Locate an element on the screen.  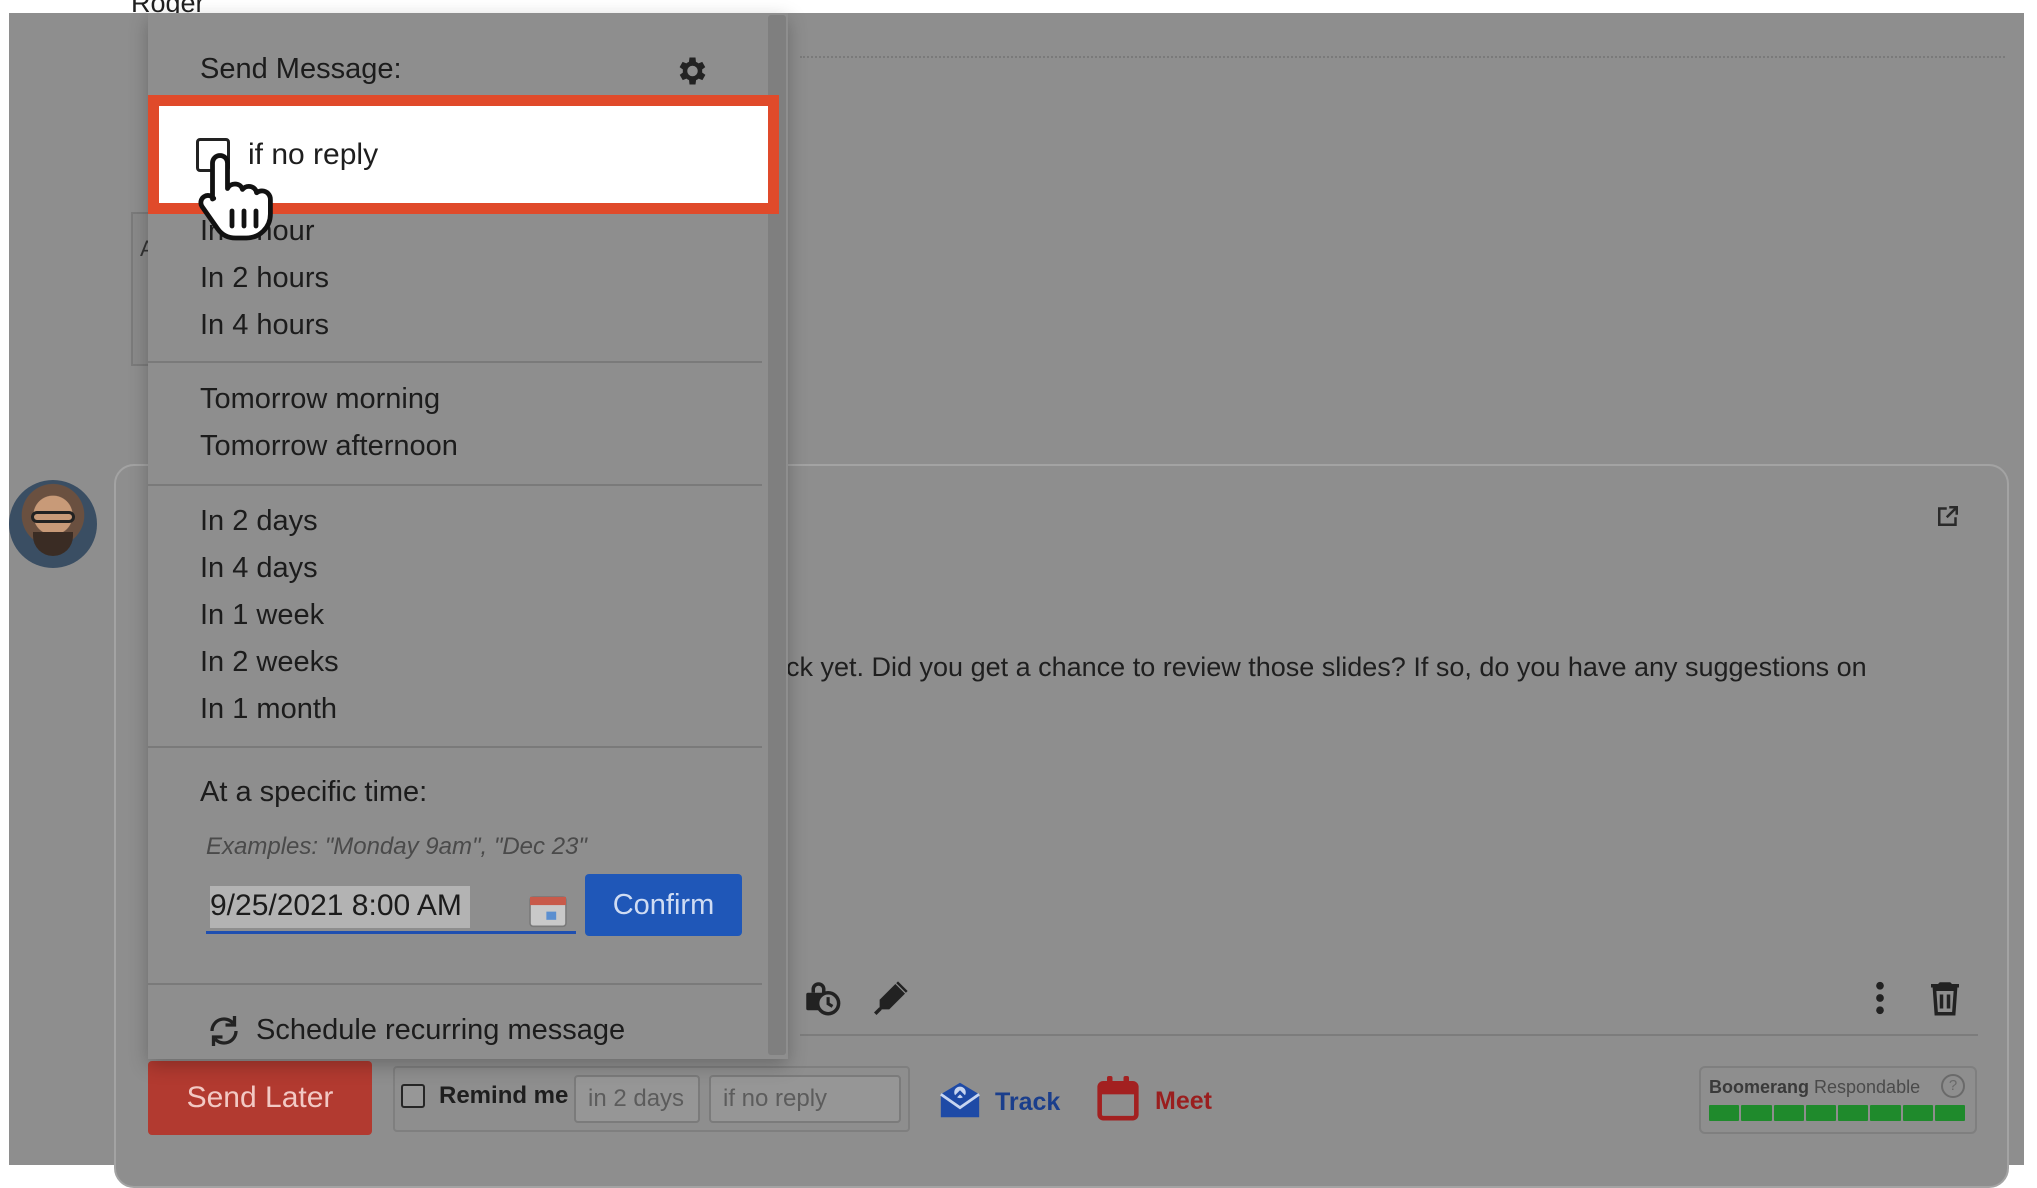
popout-icon is located at coordinates (1948, 516).